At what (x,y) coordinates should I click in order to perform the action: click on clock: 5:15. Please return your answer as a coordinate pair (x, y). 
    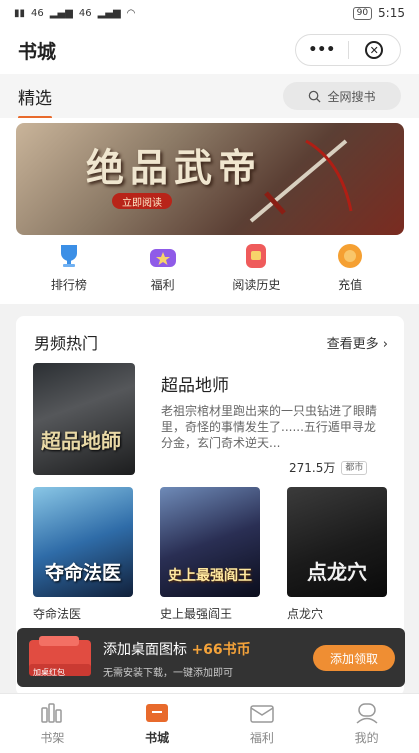
    Looking at the image, I should click on (391, 13).